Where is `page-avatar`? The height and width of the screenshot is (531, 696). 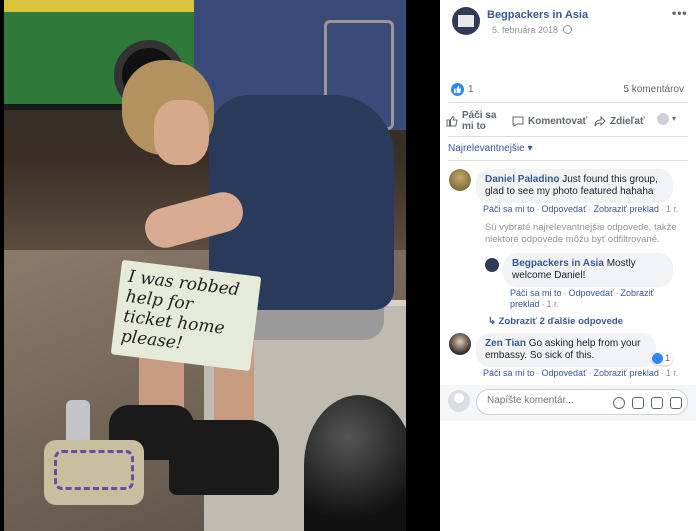 page-avatar is located at coordinates (466, 21).